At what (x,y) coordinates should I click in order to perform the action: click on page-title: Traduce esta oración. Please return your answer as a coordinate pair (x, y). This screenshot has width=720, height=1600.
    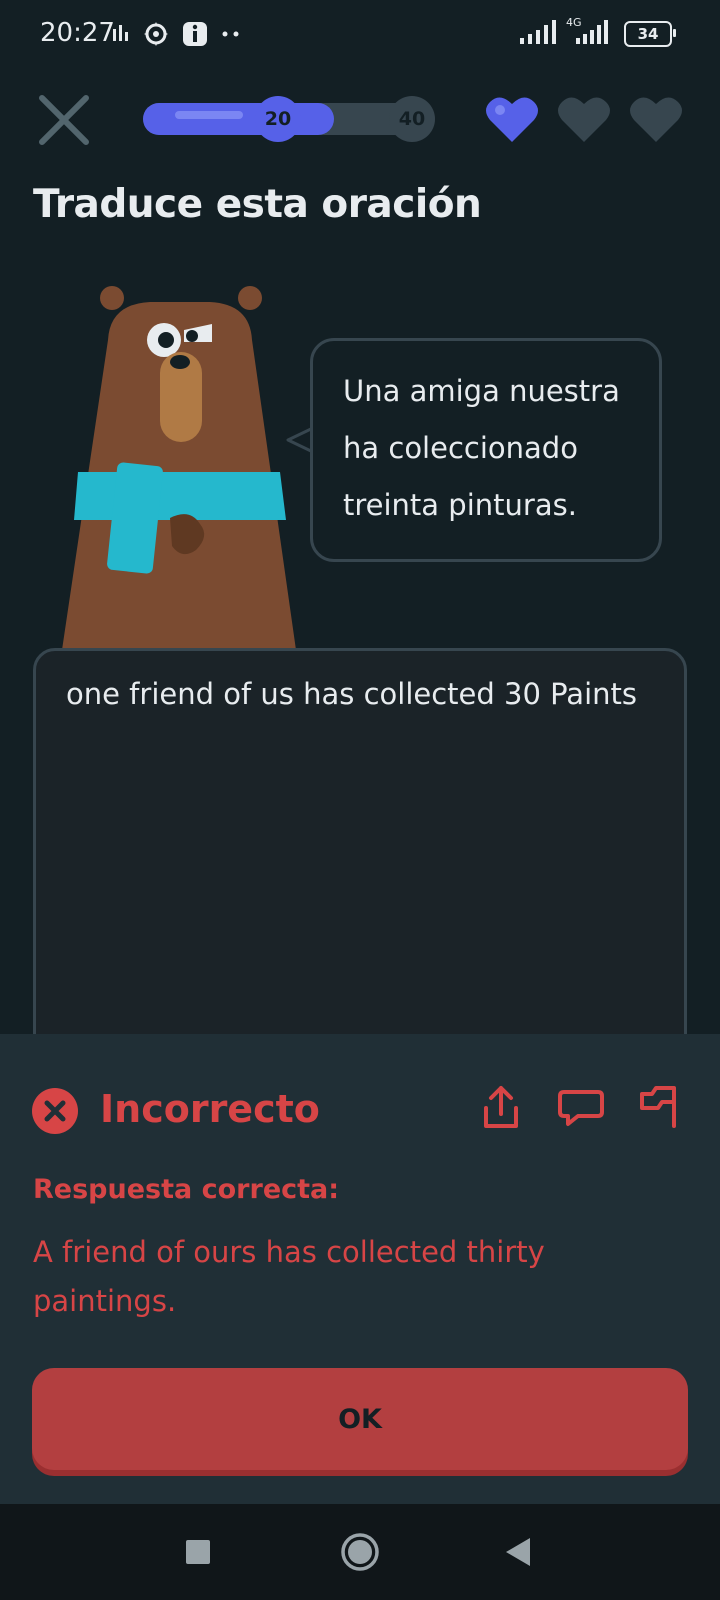
    Looking at the image, I should click on (257, 204).